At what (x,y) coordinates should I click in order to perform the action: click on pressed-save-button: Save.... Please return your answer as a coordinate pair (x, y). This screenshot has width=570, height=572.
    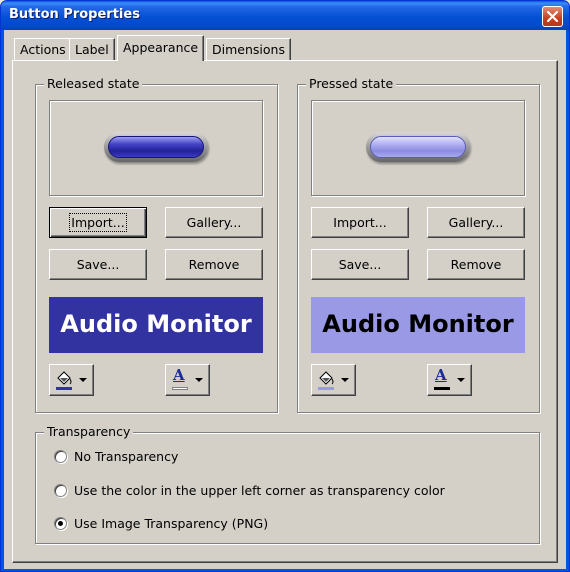
    Looking at the image, I should click on (360, 264).